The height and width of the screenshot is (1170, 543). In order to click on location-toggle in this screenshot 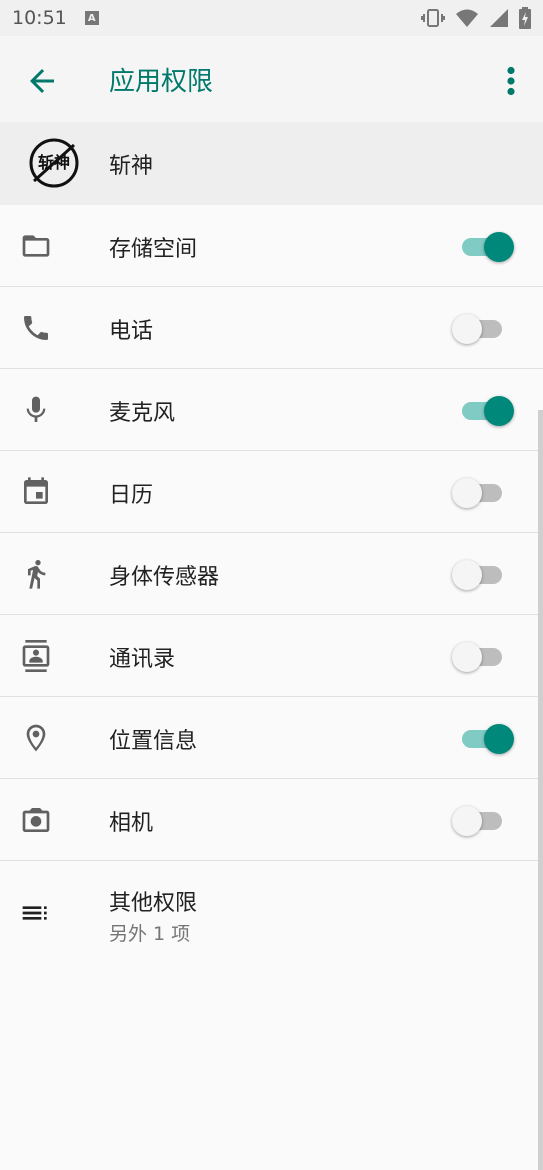, I will do `click(484, 739)`.